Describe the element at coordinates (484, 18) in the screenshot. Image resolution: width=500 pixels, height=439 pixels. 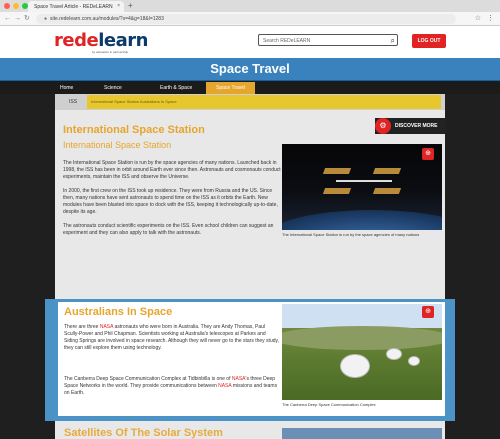
I see `browser-actions: ☆ ⋮` at that location.